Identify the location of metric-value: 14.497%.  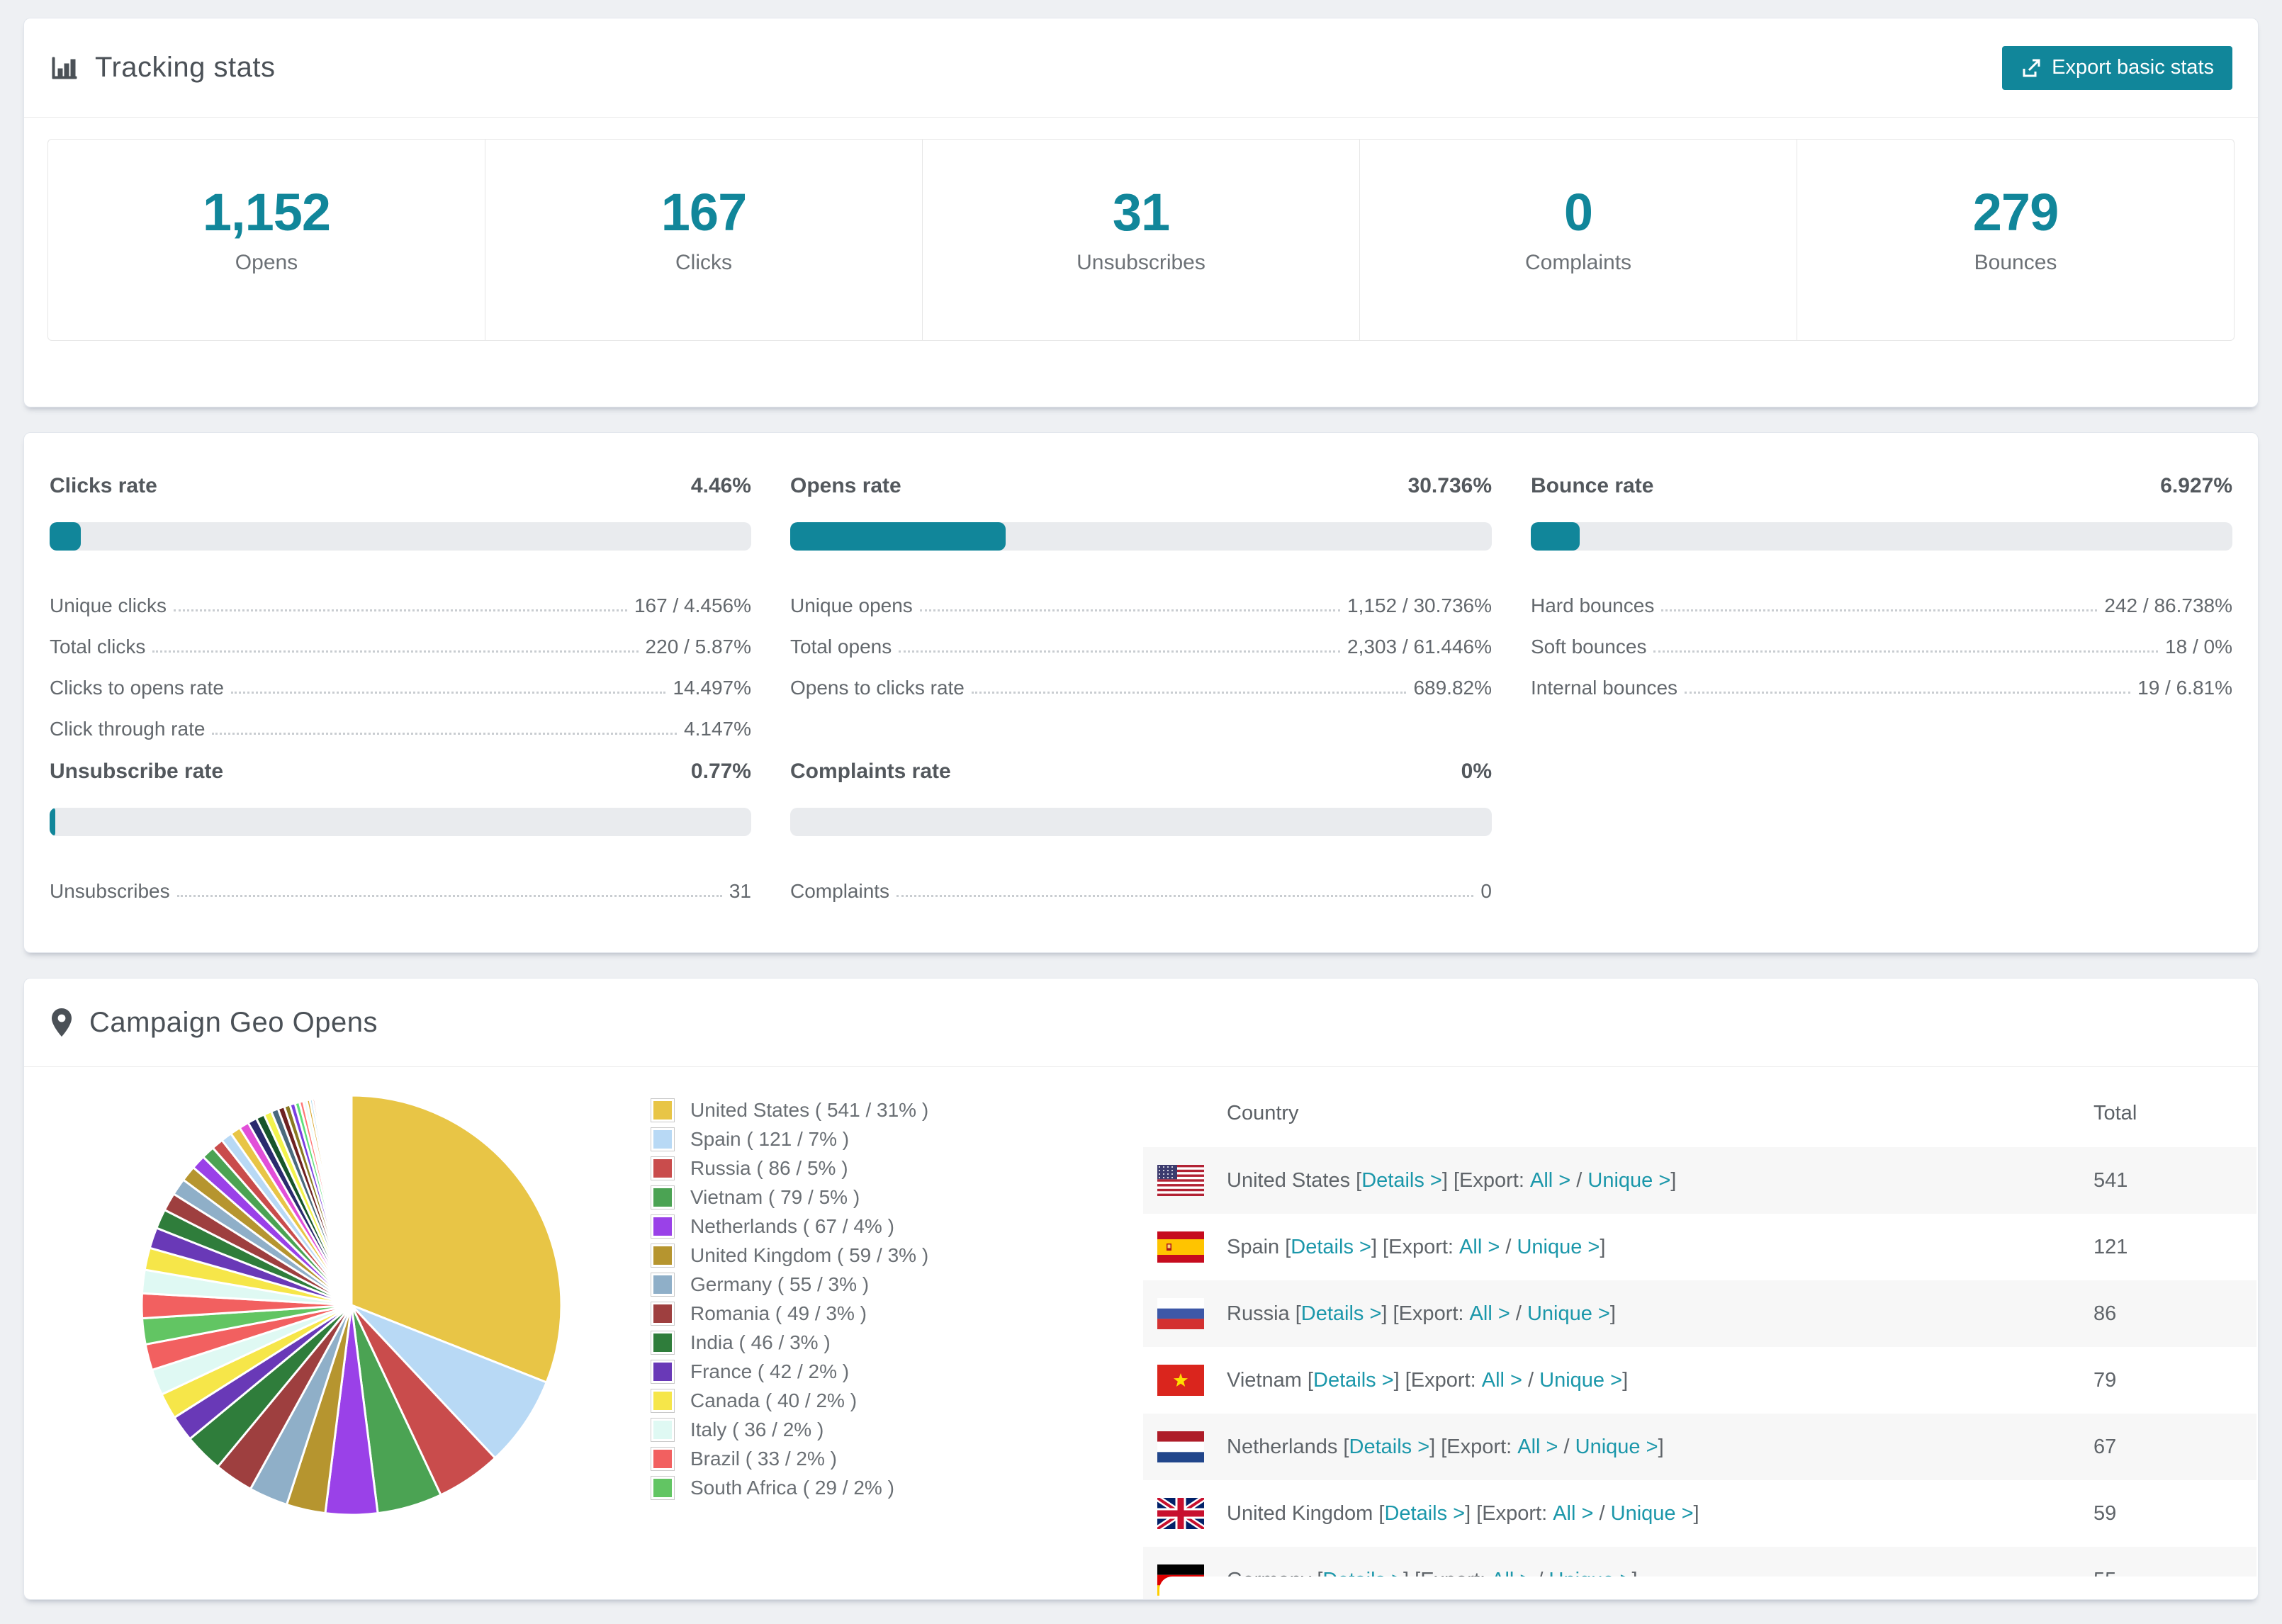
(712, 688).